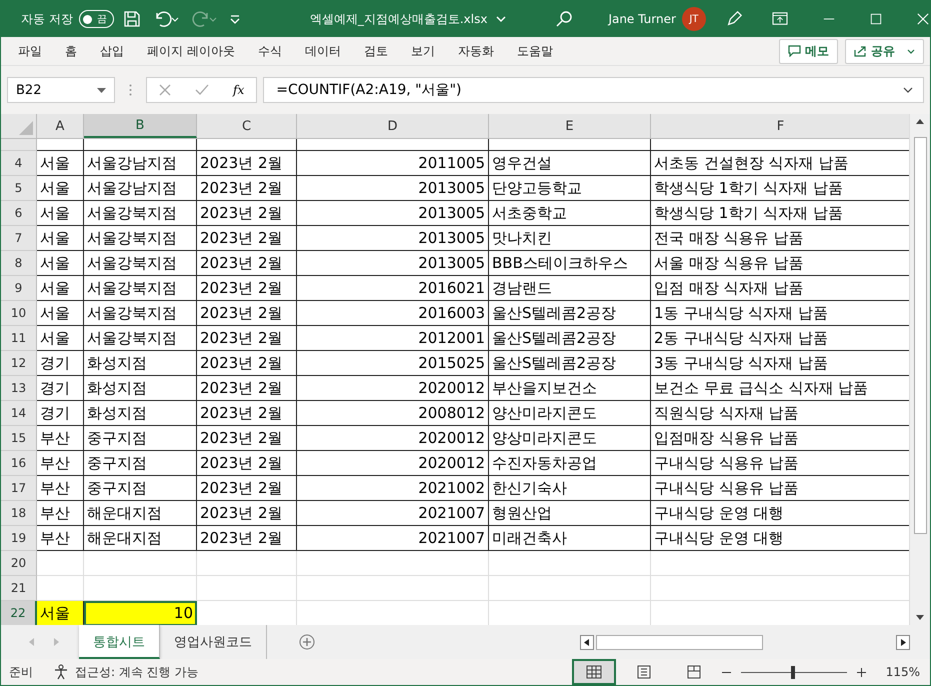  Describe the element at coordinates (920, 617) in the screenshot. I see `scroll-down-icon` at that location.